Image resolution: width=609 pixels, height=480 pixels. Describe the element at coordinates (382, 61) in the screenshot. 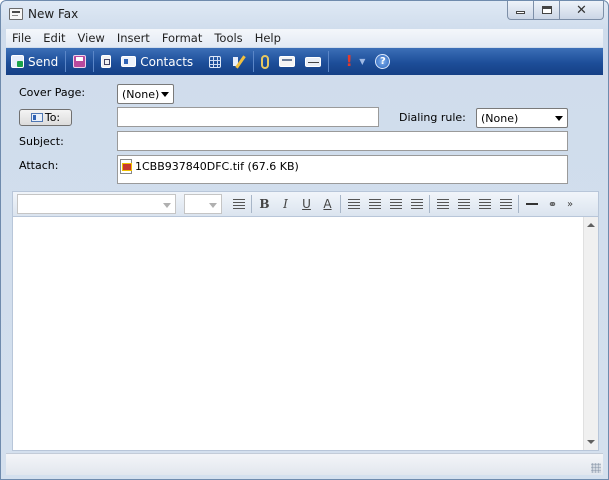

I see `help-button: ?` at that location.